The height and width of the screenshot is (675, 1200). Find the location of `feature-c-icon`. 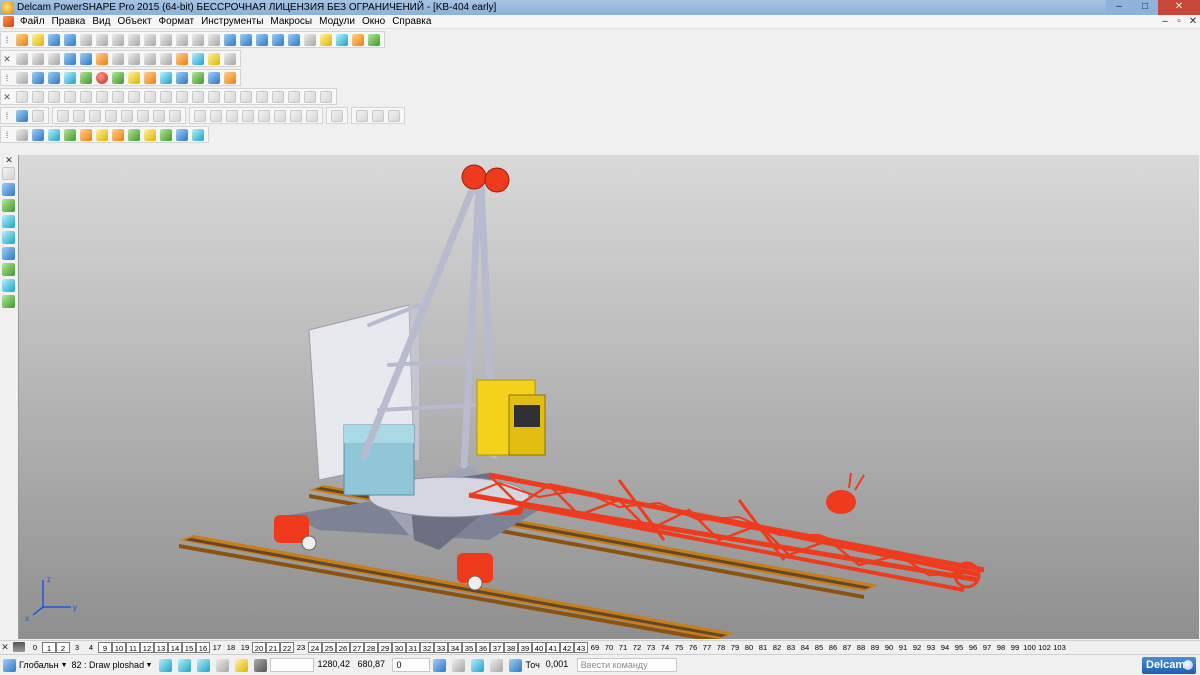

feature-c-icon is located at coordinates (232, 115).